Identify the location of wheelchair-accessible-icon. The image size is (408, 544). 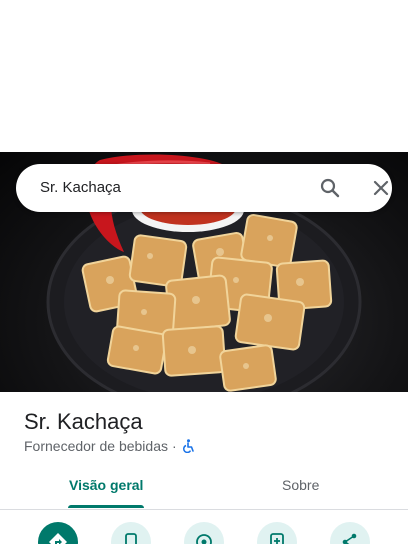
(188, 446).